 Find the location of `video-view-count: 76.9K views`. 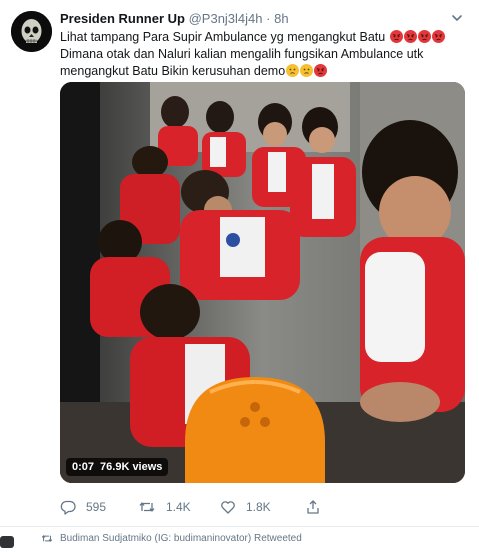

video-view-count: 76.9K views is located at coordinates (131, 467).